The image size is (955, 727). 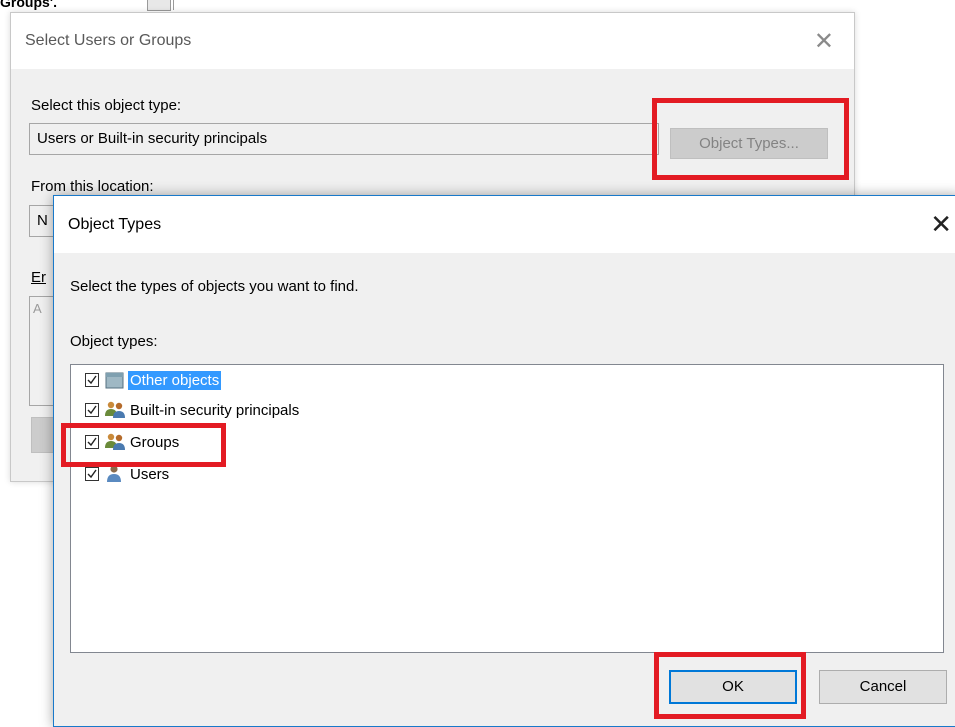 I want to click on label-other-objects: Other objects, so click(x=175, y=380).